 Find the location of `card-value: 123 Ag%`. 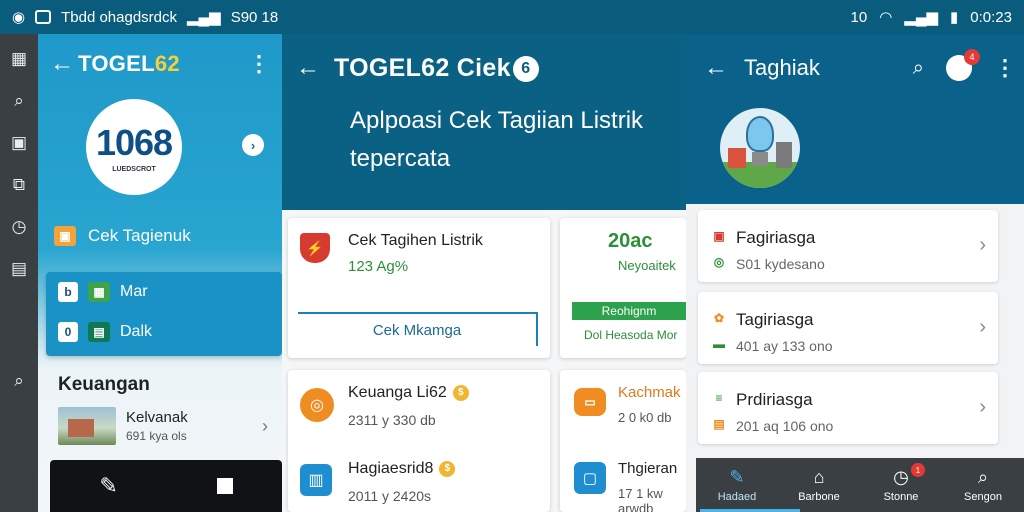

card-value: 123 Ag% is located at coordinates (378, 266).